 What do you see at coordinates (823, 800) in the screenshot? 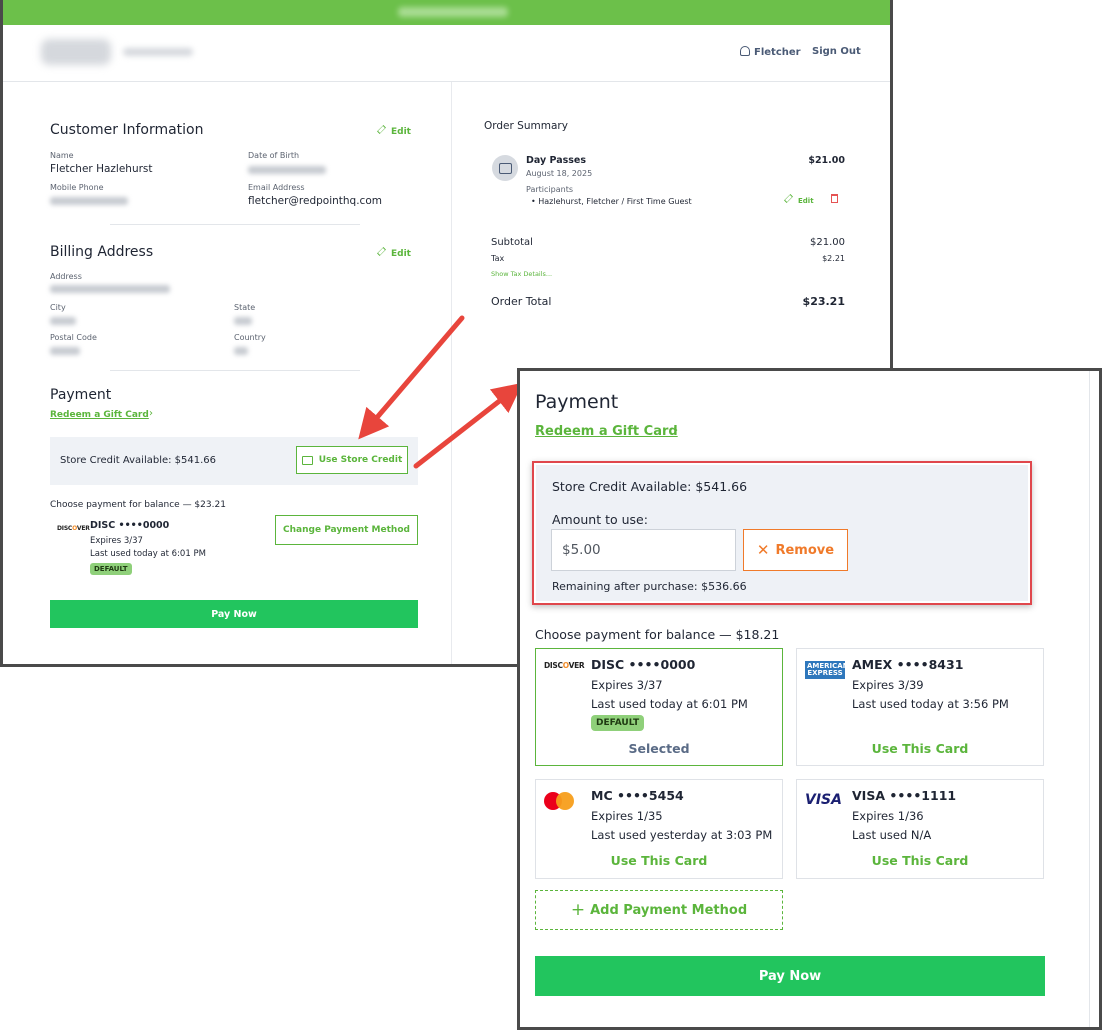
I see `visa-logo-icon: VISA` at bounding box center [823, 800].